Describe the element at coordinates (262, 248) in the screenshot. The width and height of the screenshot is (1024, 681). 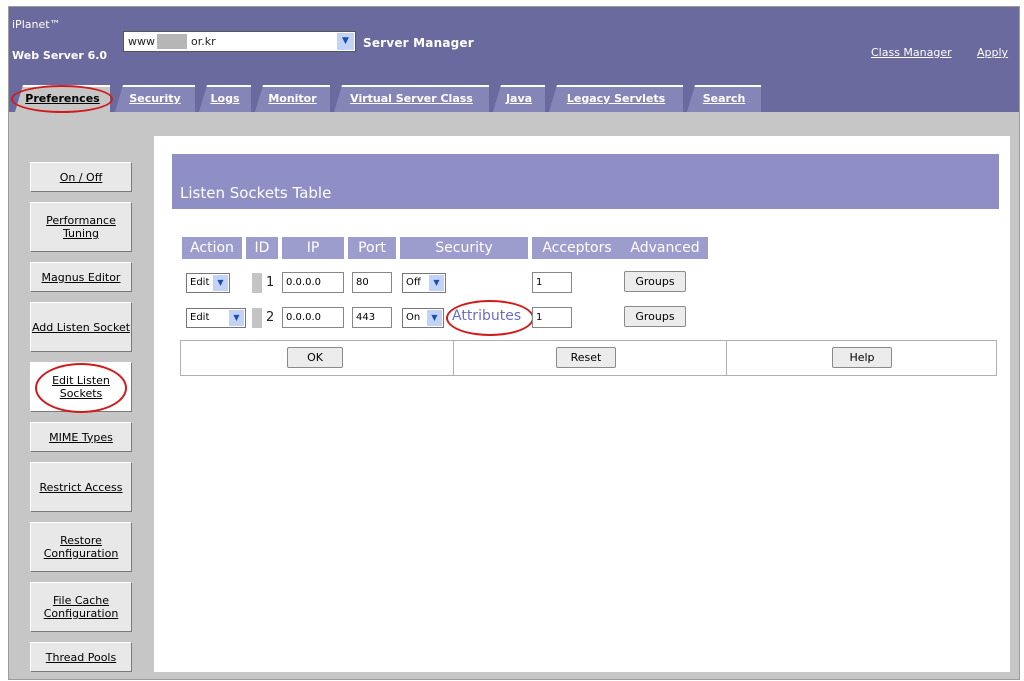
I see `header-id: ID` at that location.